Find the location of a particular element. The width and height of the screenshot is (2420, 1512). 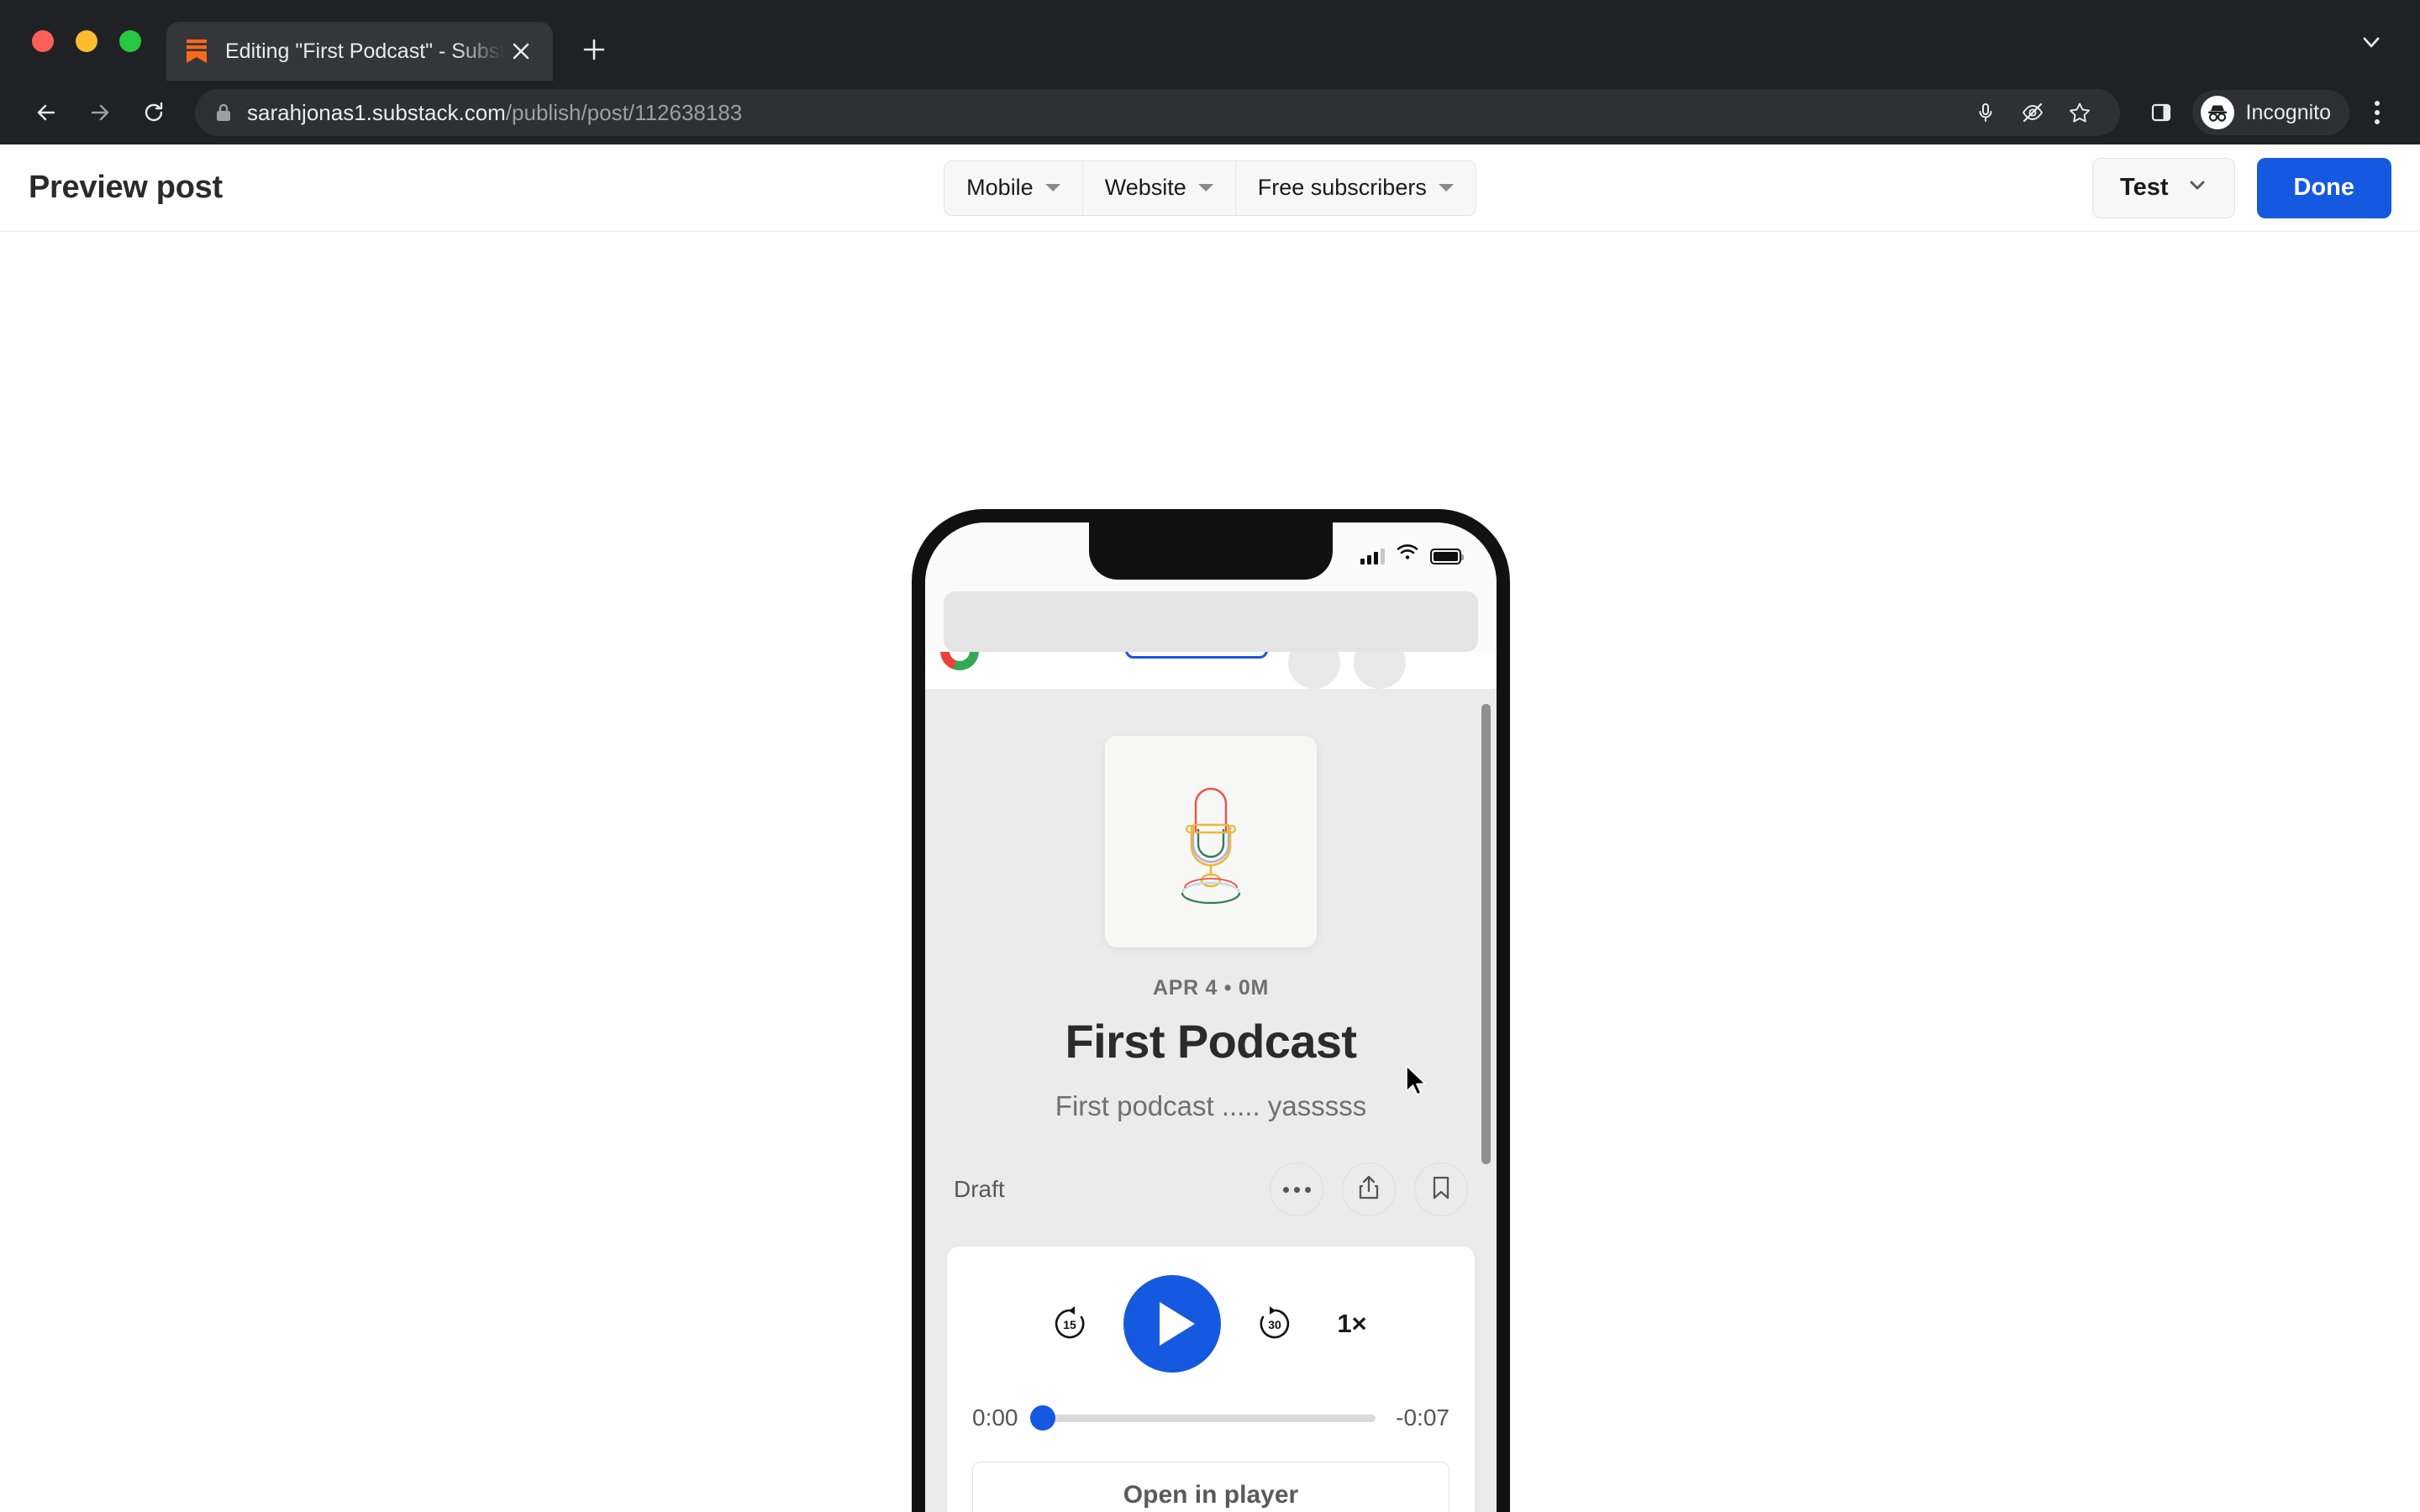

forward-30-icon: 30 is located at coordinates (1274, 1323).